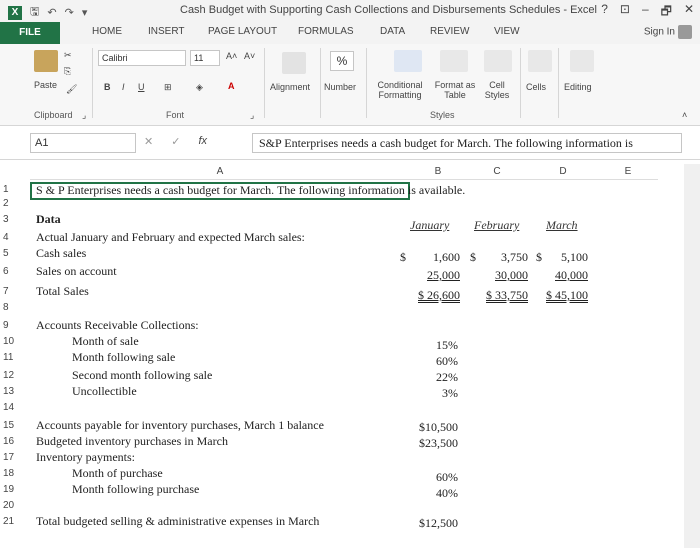 This screenshot has width=700, height=548. I want to click on percent-icon: %, so click(342, 61).